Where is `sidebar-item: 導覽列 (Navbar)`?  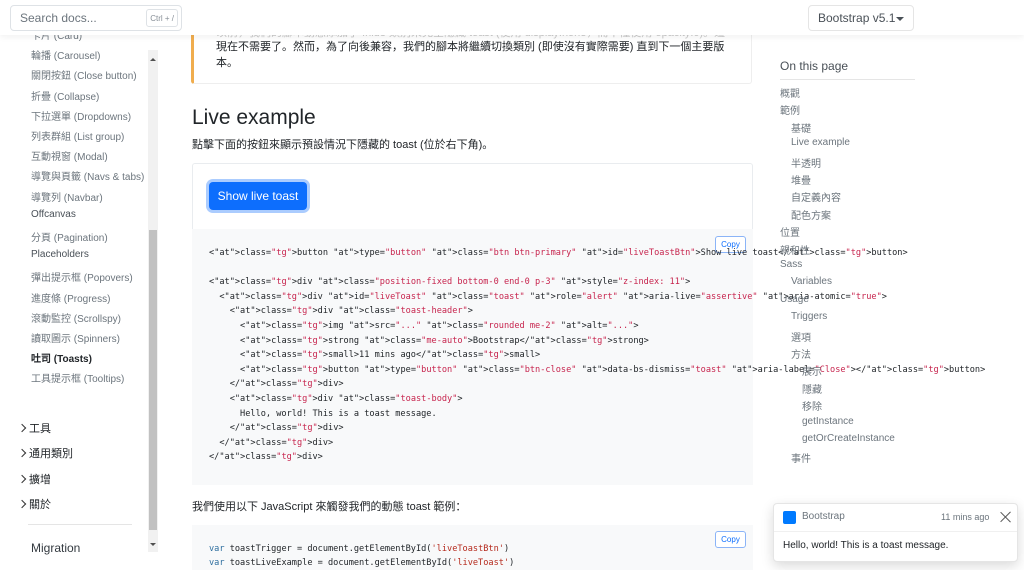
sidebar-item: 導覽列 (Navbar) is located at coordinates (67, 196).